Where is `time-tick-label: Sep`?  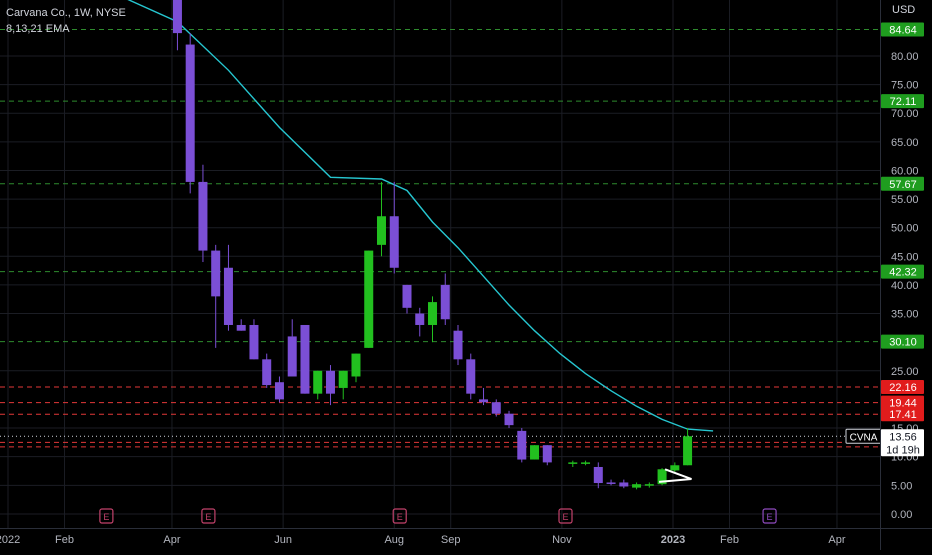
time-tick-label: Sep is located at coordinates (451, 540).